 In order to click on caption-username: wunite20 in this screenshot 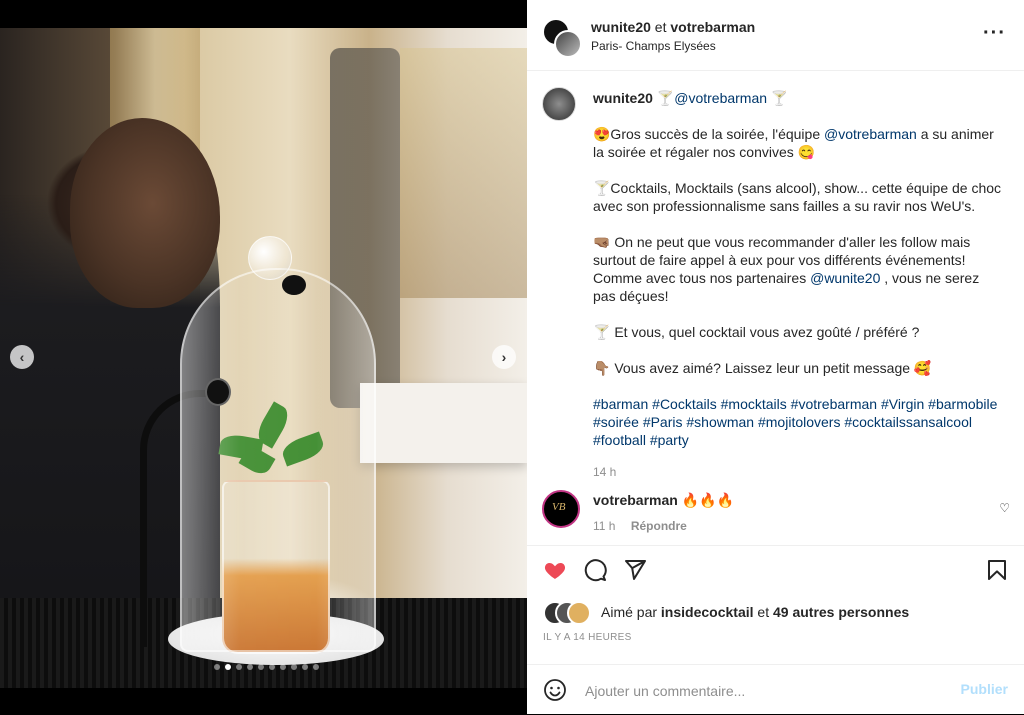, I will do `click(623, 98)`.